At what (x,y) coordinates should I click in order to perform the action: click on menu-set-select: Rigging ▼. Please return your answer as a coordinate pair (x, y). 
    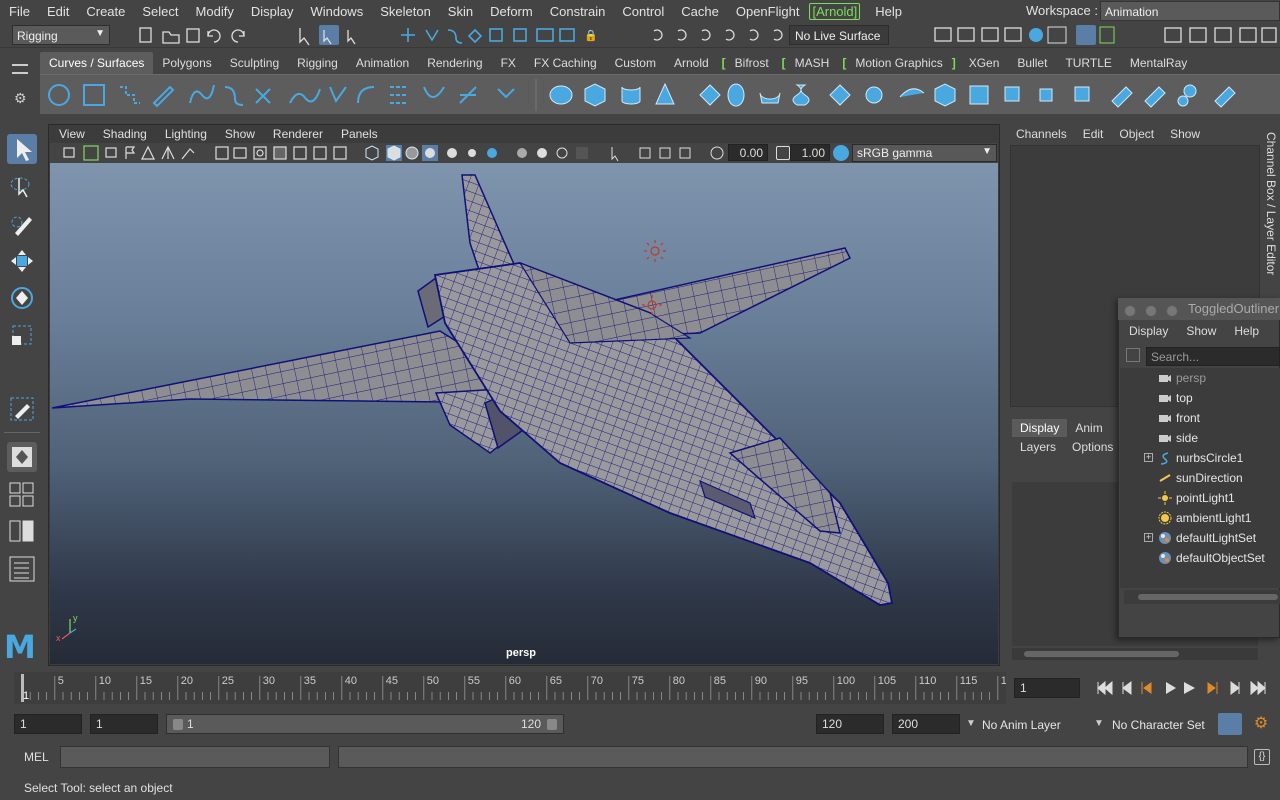
    Looking at the image, I should click on (61, 35).